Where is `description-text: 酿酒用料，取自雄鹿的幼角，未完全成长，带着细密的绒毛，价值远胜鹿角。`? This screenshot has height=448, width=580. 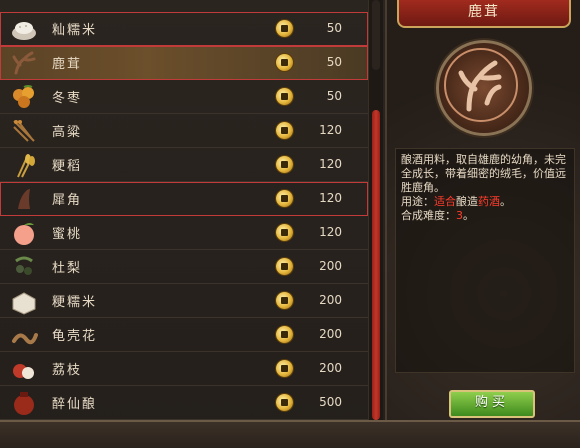 description-text: 酿酒用料，取自雄鹿的幼角，未完全成长，带着细密的绒毛，价值远胜鹿角。 is located at coordinates (483, 173).